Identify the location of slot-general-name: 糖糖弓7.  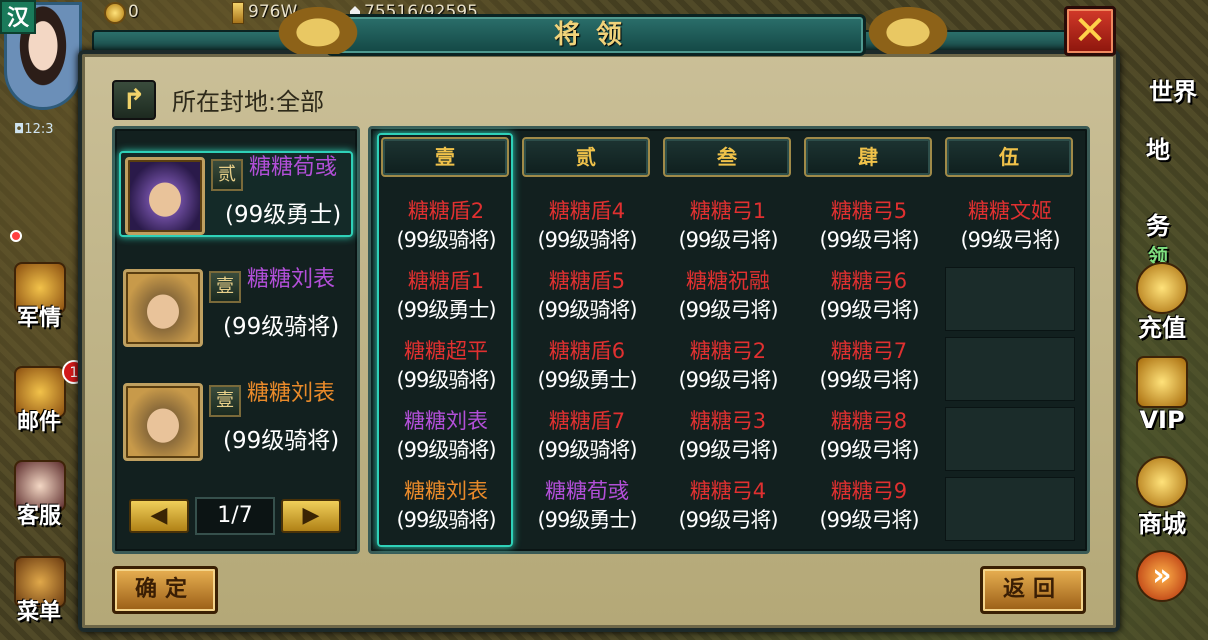
(869, 351).